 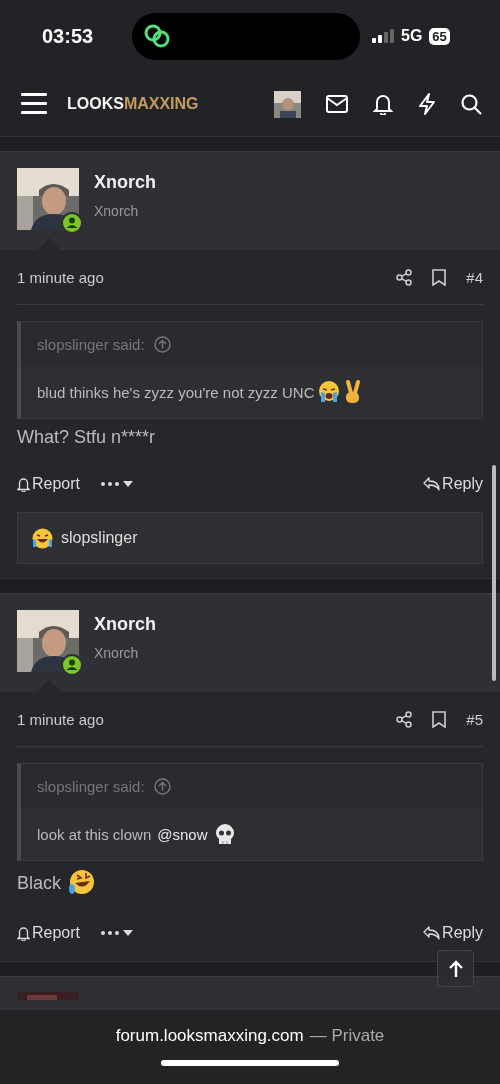 What do you see at coordinates (86, 437) in the screenshot?
I see `post-text: What? Stfu n****r` at bounding box center [86, 437].